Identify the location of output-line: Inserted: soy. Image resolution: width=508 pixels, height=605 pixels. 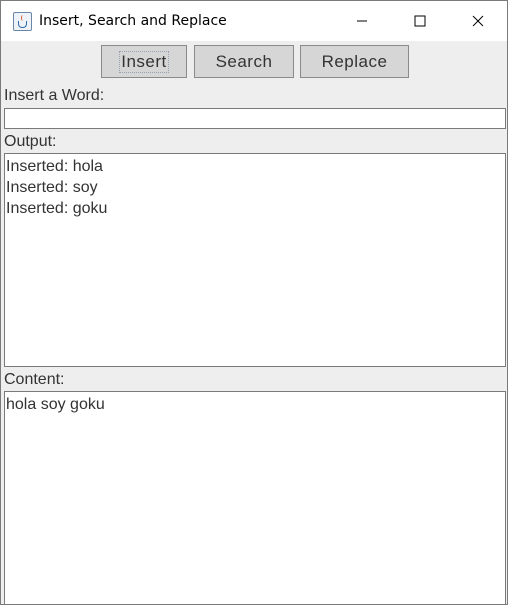
(52, 187).